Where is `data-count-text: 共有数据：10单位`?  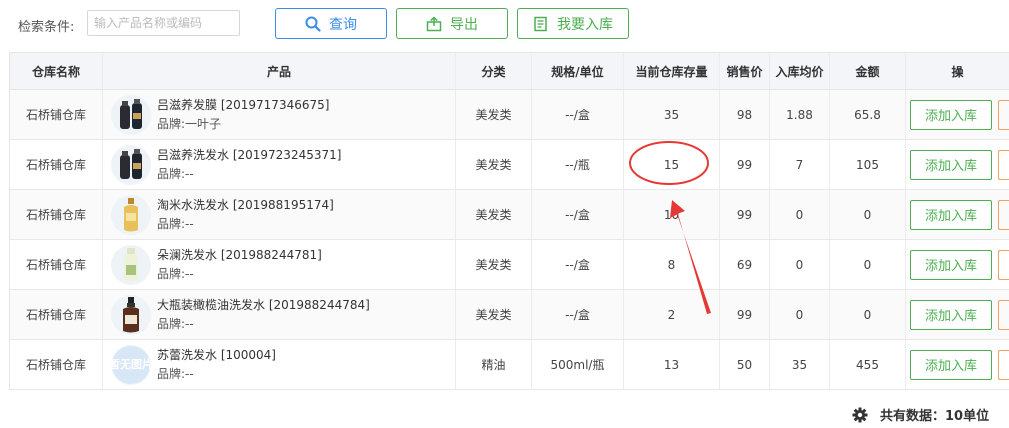
data-count-text: 共有数据：10单位 is located at coordinates (935, 416).